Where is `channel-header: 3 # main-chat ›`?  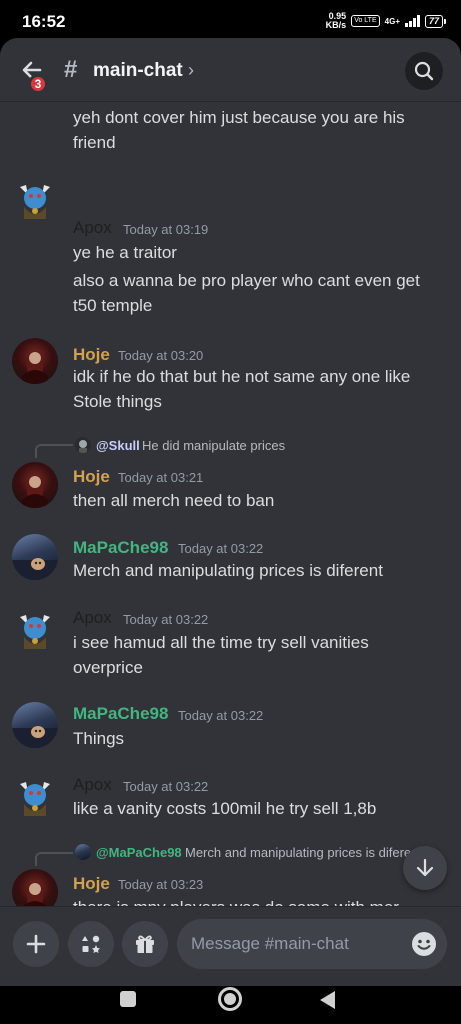 channel-header: 3 # main-chat › is located at coordinates (230, 70).